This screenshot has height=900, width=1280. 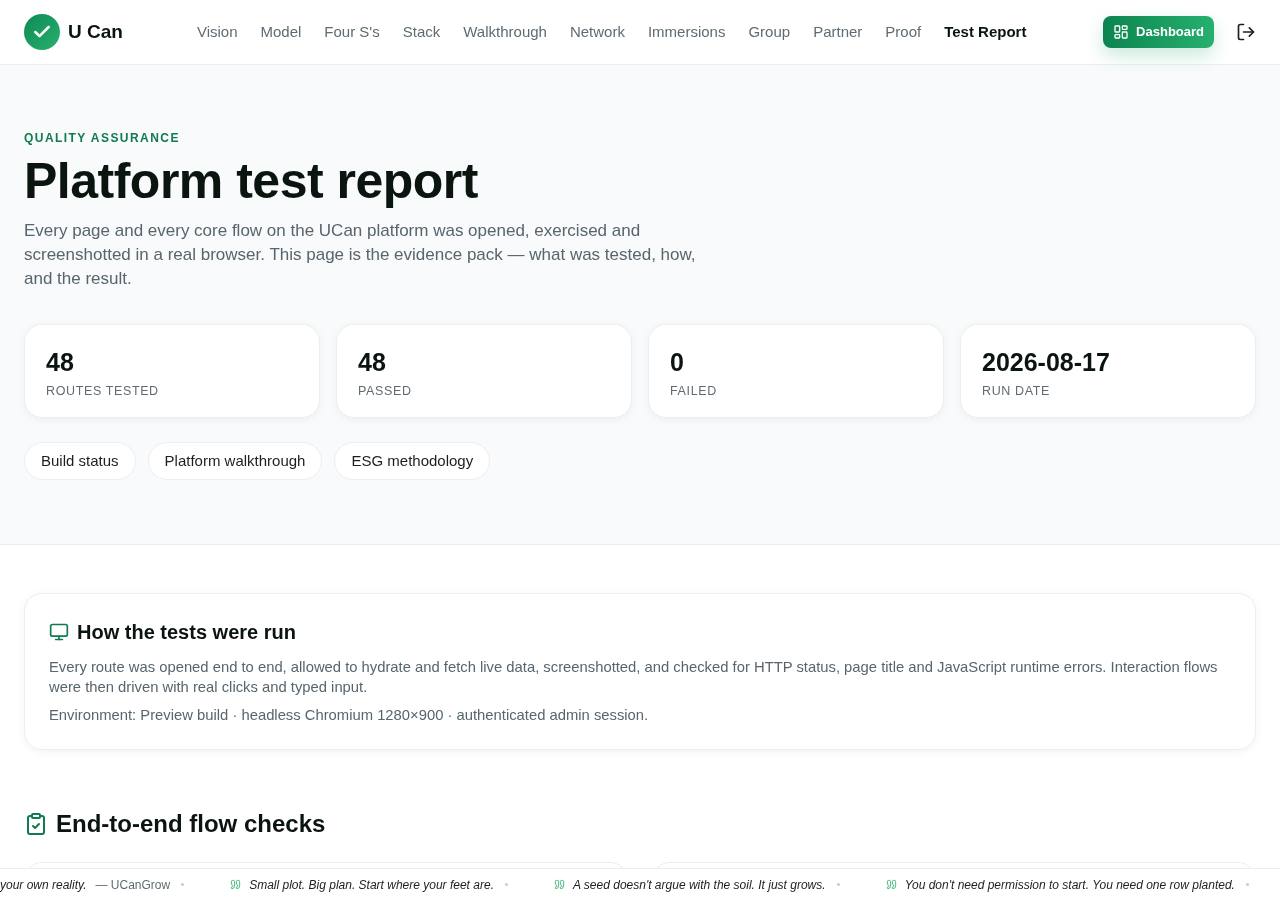 What do you see at coordinates (1069, 885) in the screenshot?
I see `quote-text: You don't need permission to start. You need one row planted.` at bounding box center [1069, 885].